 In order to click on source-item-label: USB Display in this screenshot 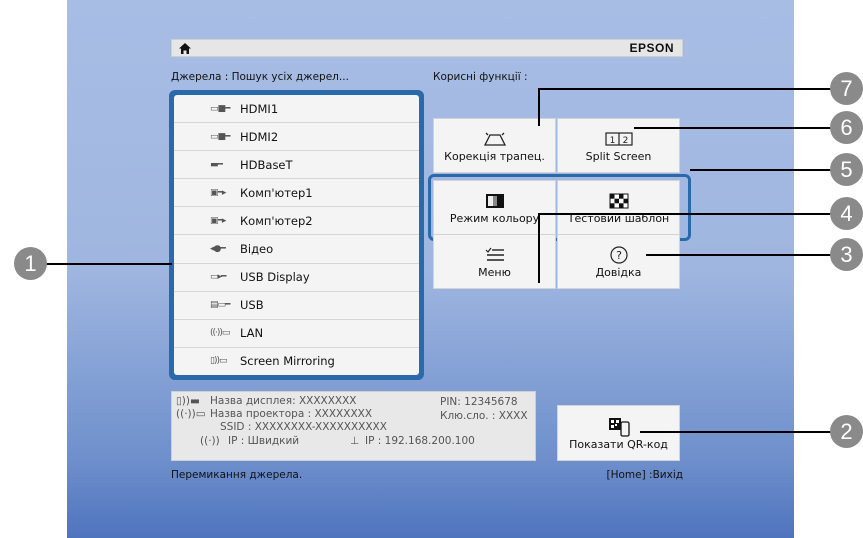, I will do `click(275, 277)`.